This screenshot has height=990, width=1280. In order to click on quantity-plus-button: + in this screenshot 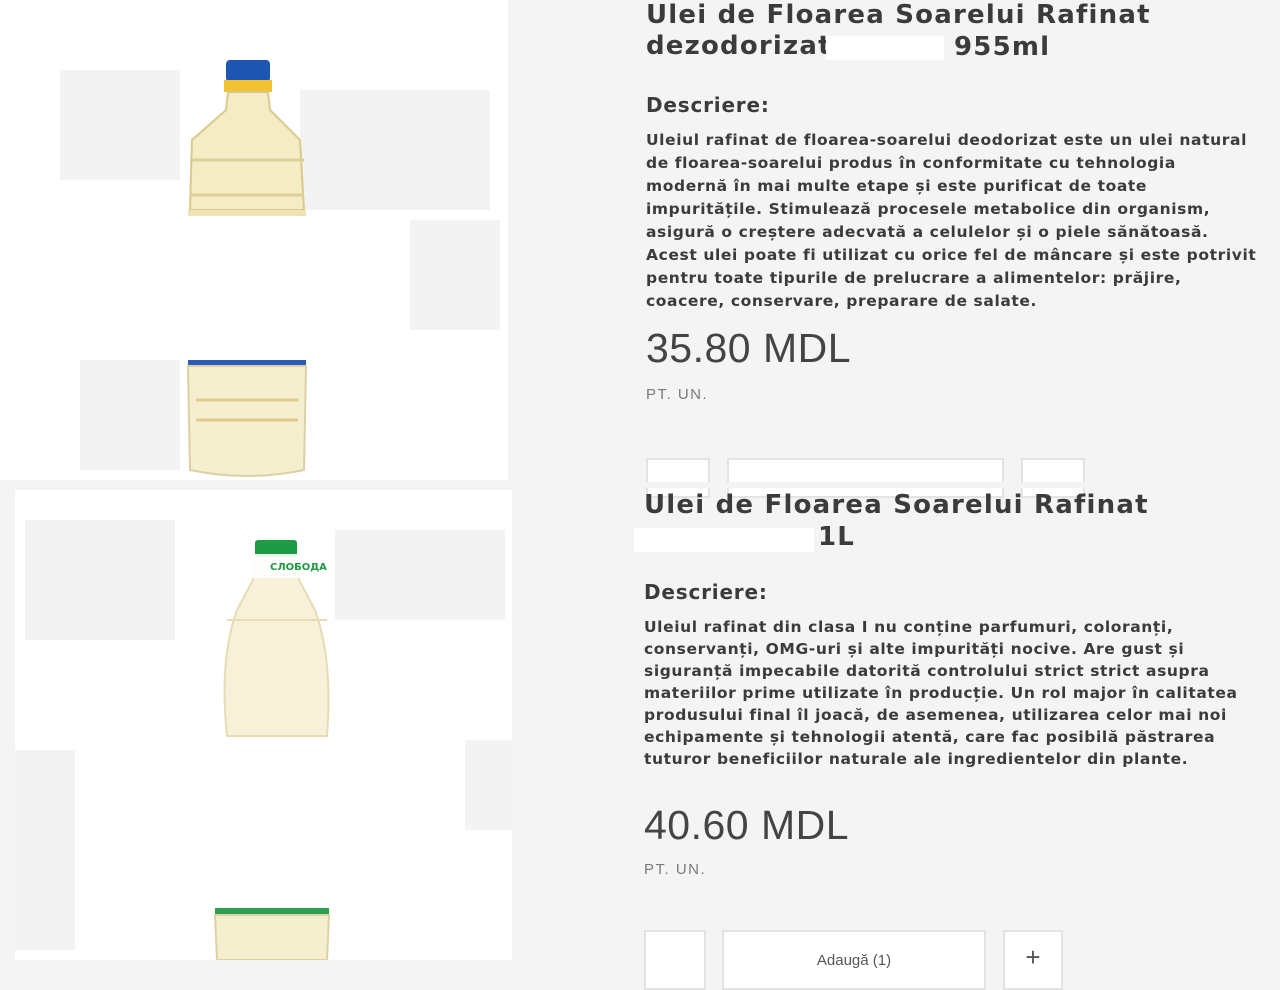, I will do `click(1033, 960)`.